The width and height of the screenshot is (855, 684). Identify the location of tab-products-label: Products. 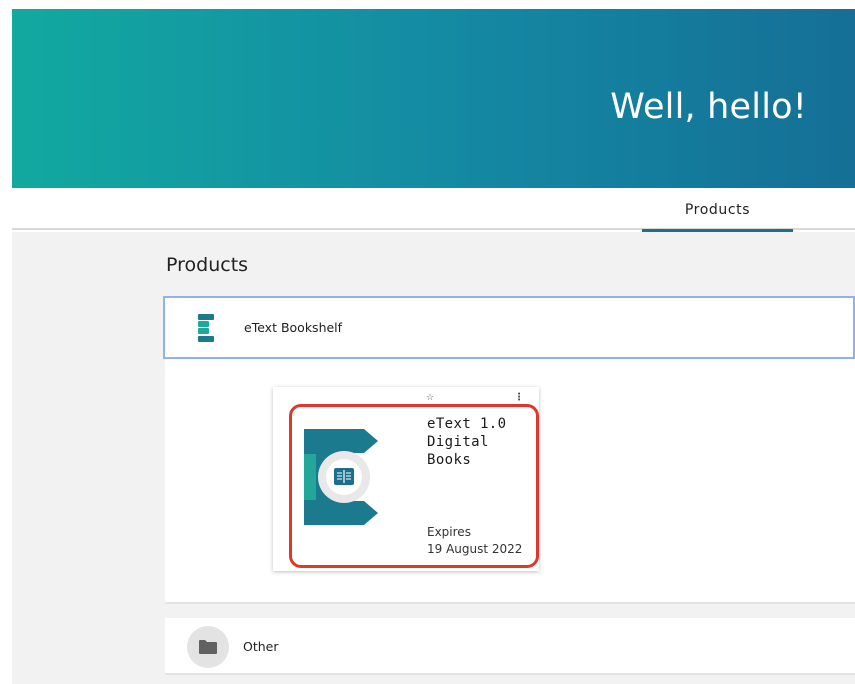
(717, 210).